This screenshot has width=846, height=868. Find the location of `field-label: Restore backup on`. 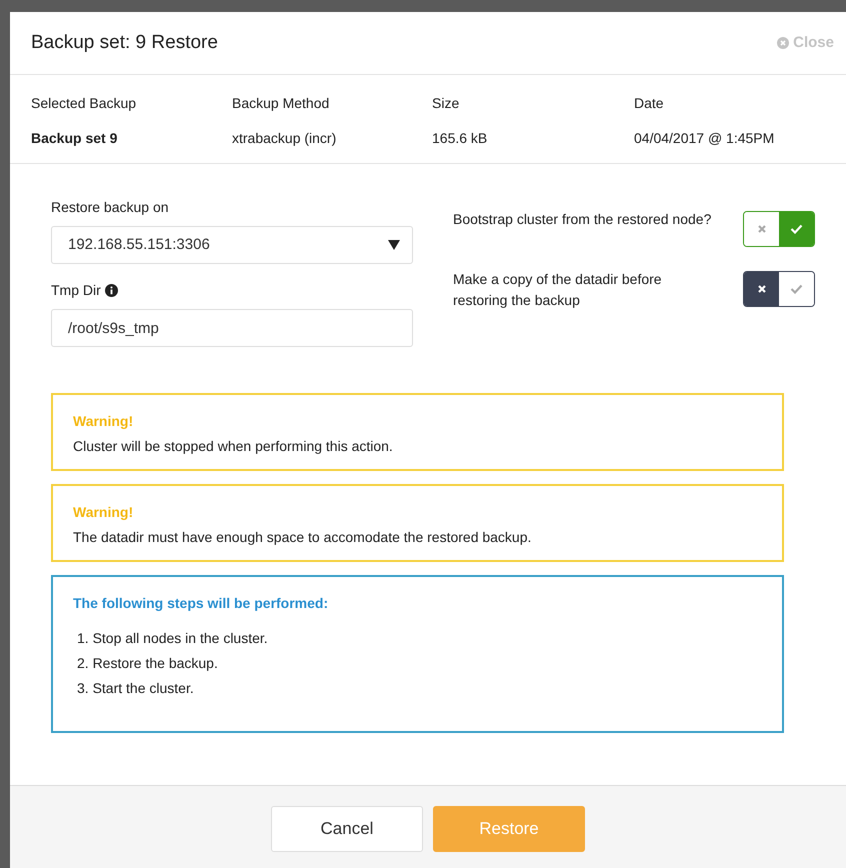

field-label: Restore backup on is located at coordinates (110, 207).